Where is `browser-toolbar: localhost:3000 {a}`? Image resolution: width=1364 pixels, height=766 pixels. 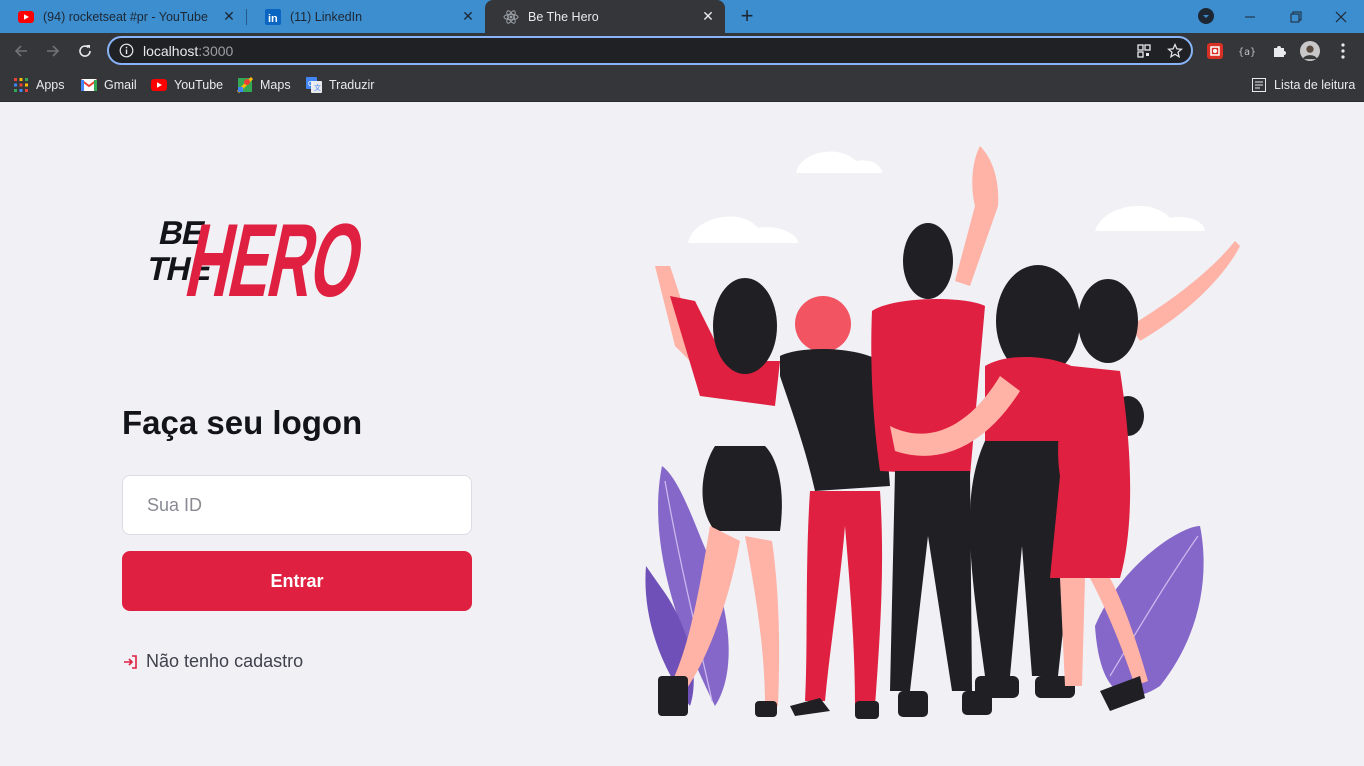 browser-toolbar: localhost:3000 {a} is located at coordinates (682, 51).